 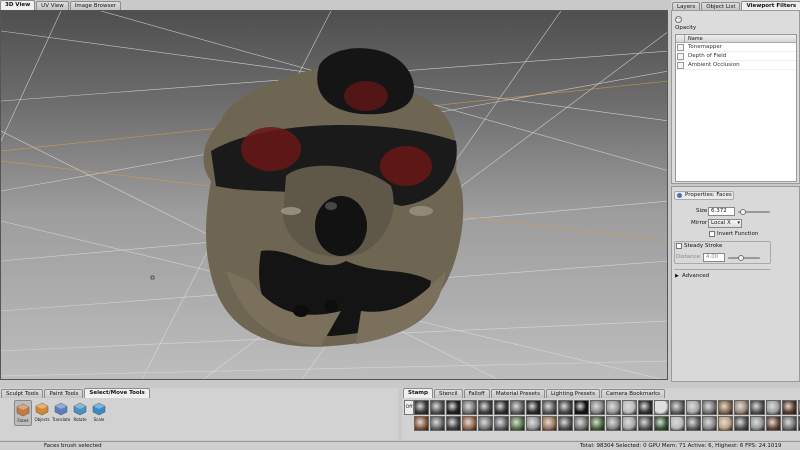 What do you see at coordinates (712, 234) in the screenshot?
I see `invert-function-checkbox` at bounding box center [712, 234].